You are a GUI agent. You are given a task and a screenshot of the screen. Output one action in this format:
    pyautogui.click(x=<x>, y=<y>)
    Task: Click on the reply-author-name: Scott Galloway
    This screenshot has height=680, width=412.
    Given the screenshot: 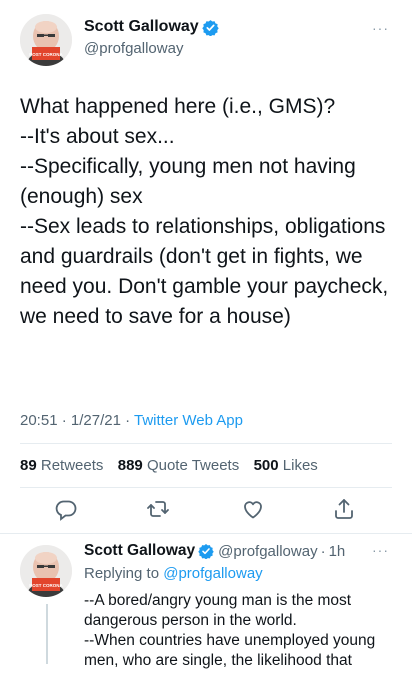 What is the action you would take?
    pyautogui.click(x=139, y=551)
    